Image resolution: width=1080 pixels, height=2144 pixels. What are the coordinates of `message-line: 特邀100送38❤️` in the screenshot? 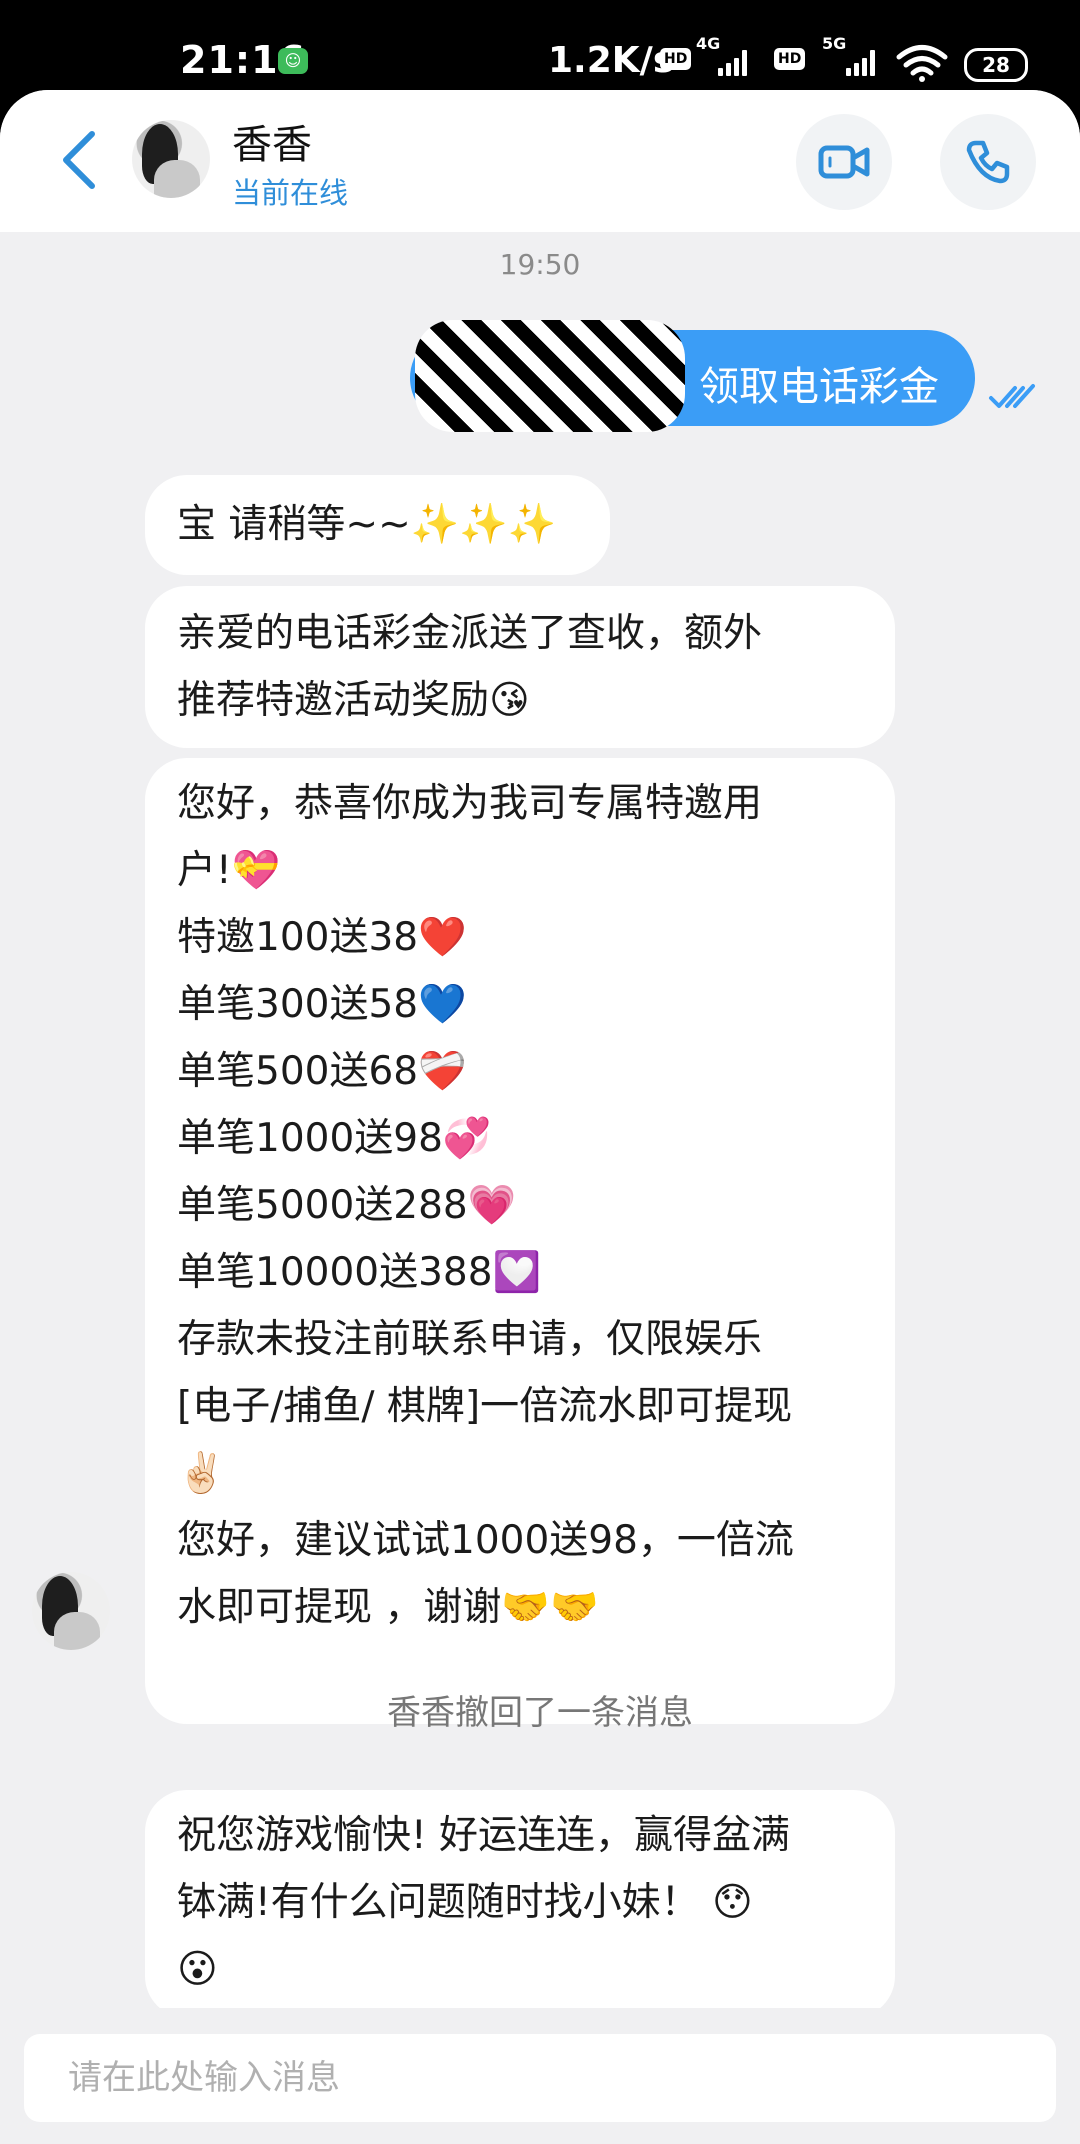 It's located at (322, 937).